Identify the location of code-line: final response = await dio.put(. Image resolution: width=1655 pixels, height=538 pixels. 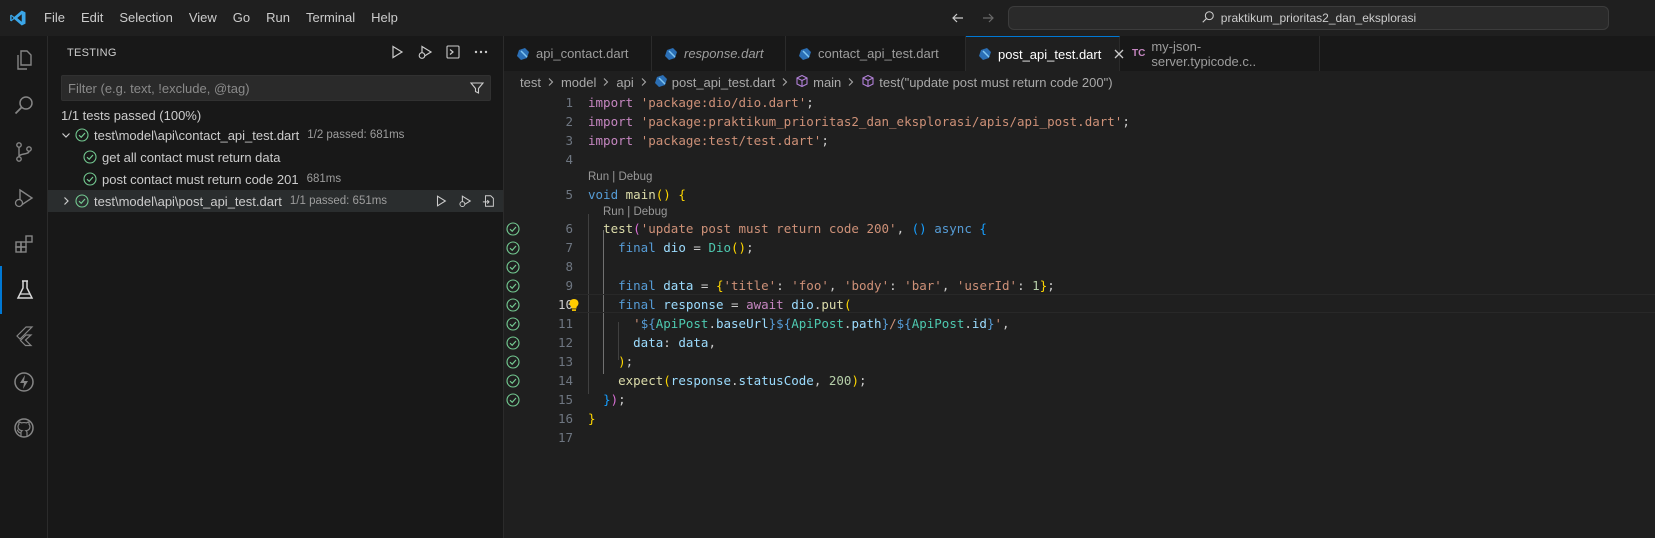
(735, 304).